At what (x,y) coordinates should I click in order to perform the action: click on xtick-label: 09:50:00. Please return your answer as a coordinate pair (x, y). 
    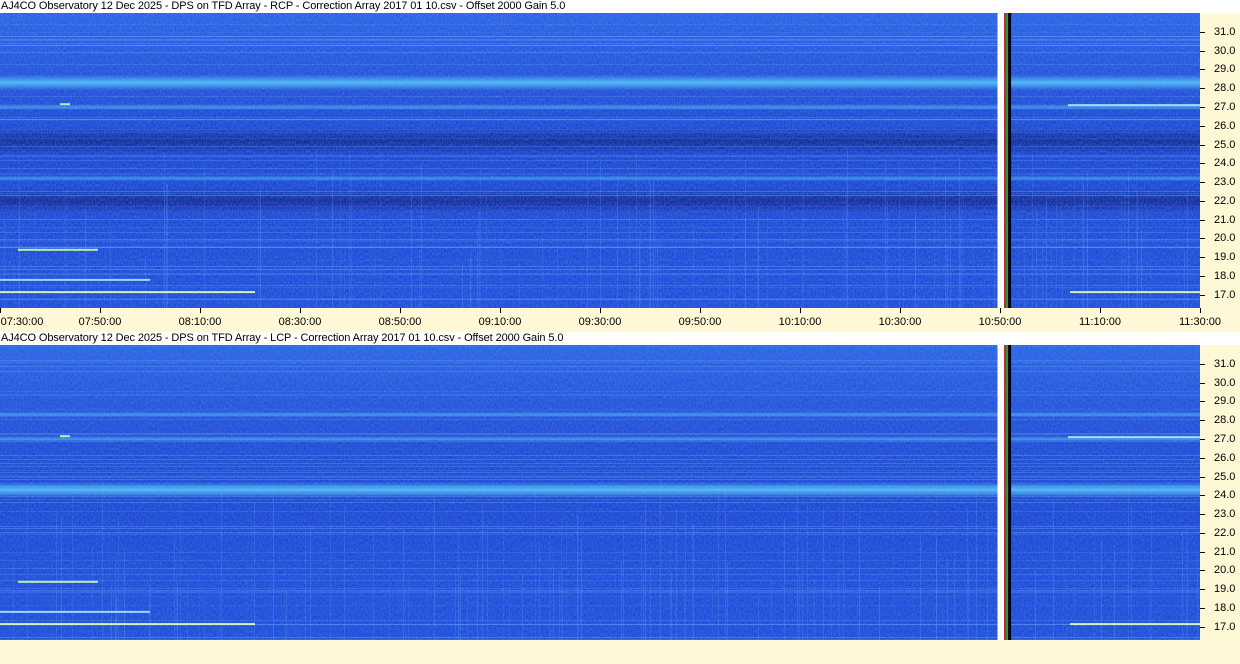
    Looking at the image, I should click on (700, 322).